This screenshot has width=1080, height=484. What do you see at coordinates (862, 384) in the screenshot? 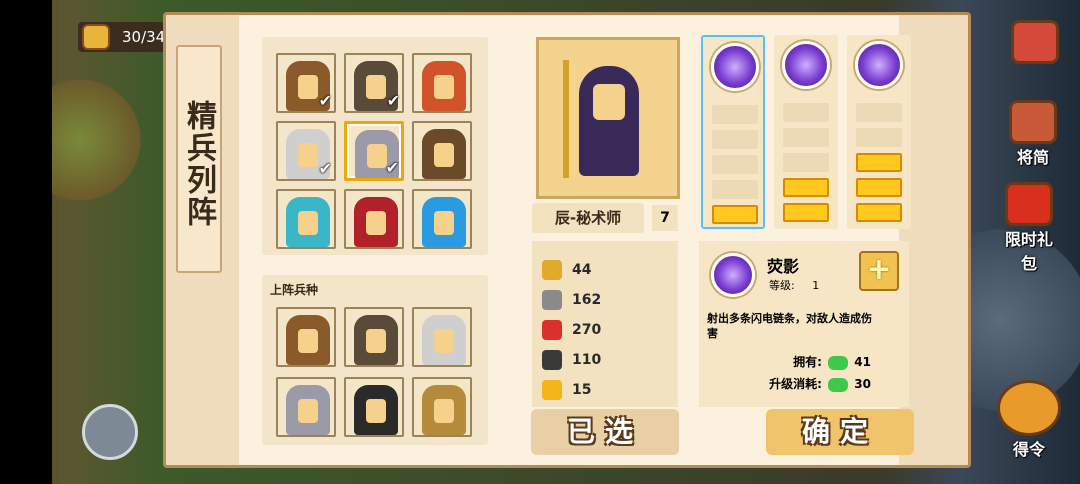
I see `cost-value: 30` at bounding box center [862, 384].